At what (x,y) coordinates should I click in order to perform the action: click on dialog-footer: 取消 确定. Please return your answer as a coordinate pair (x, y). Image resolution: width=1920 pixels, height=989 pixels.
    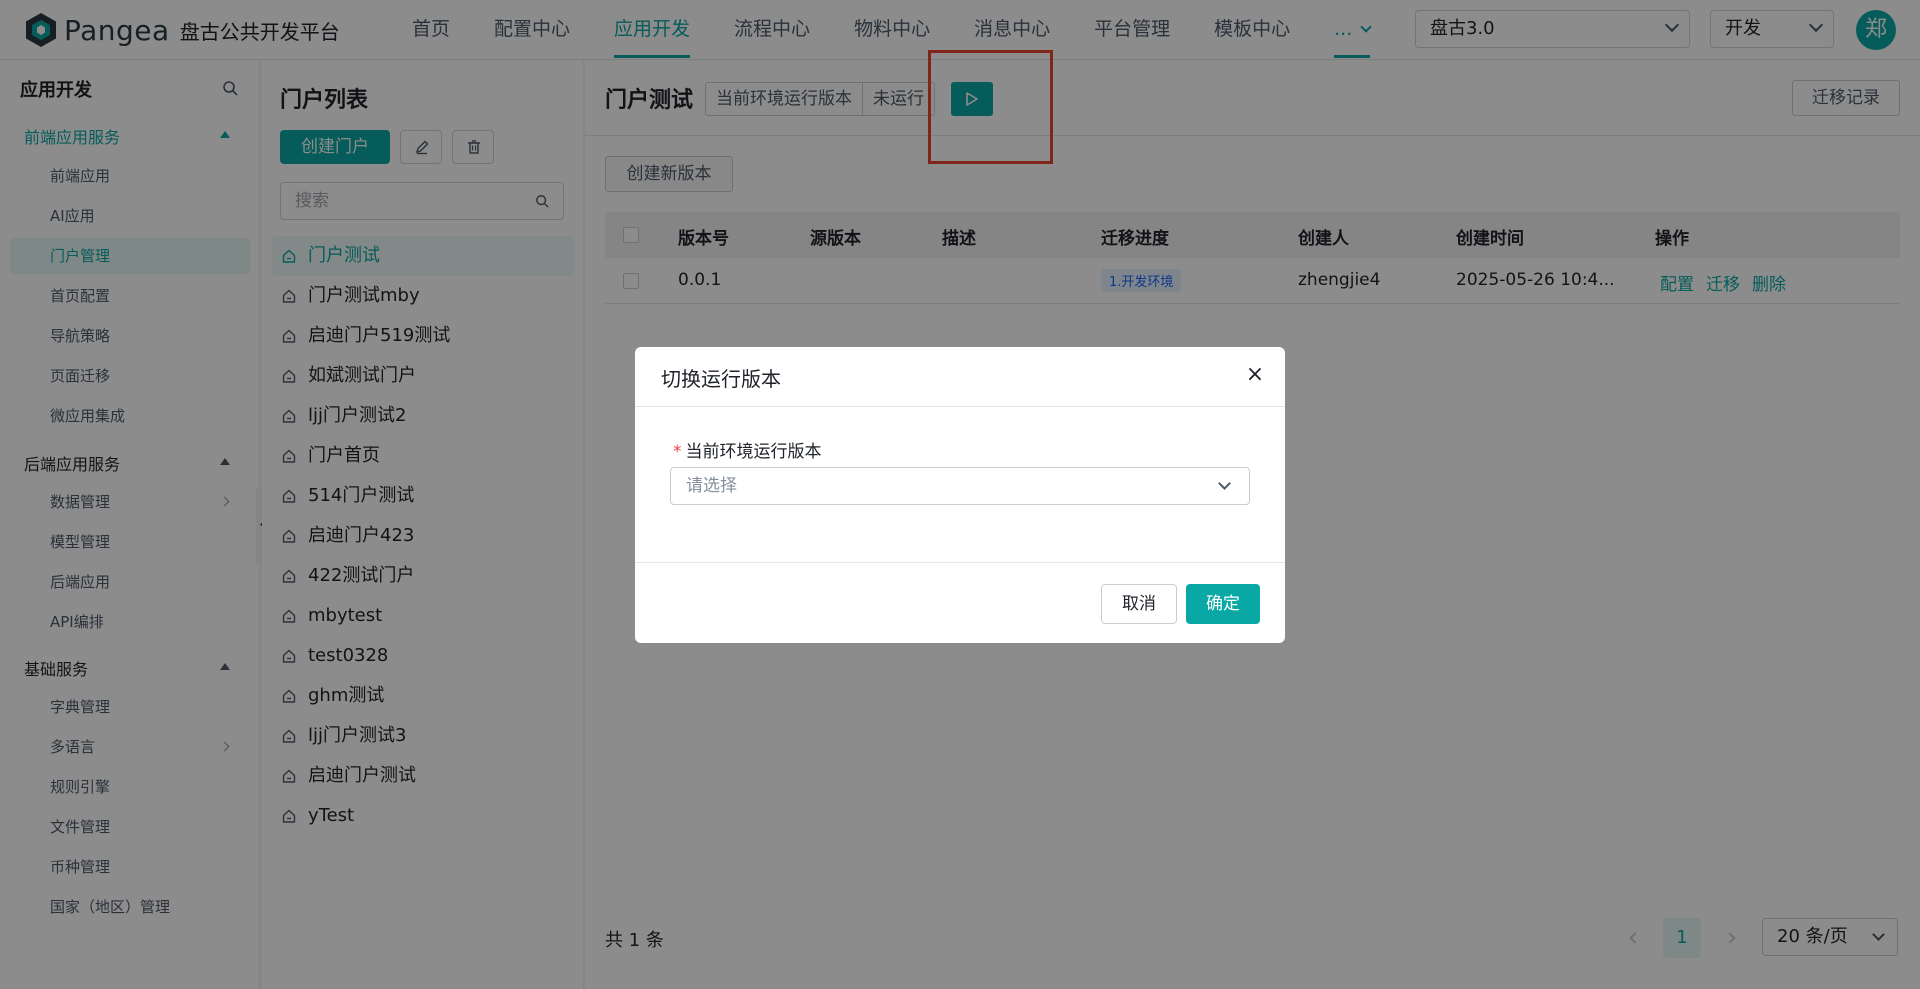
    Looking at the image, I should click on (960, 602).